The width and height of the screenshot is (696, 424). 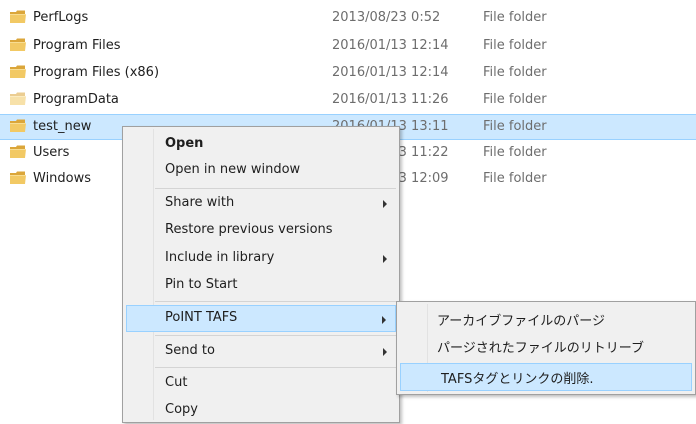 I want to click on submenu-item-retrieve-purged: パージされたファイルのリトリーブ, so click(x=546, y=345).